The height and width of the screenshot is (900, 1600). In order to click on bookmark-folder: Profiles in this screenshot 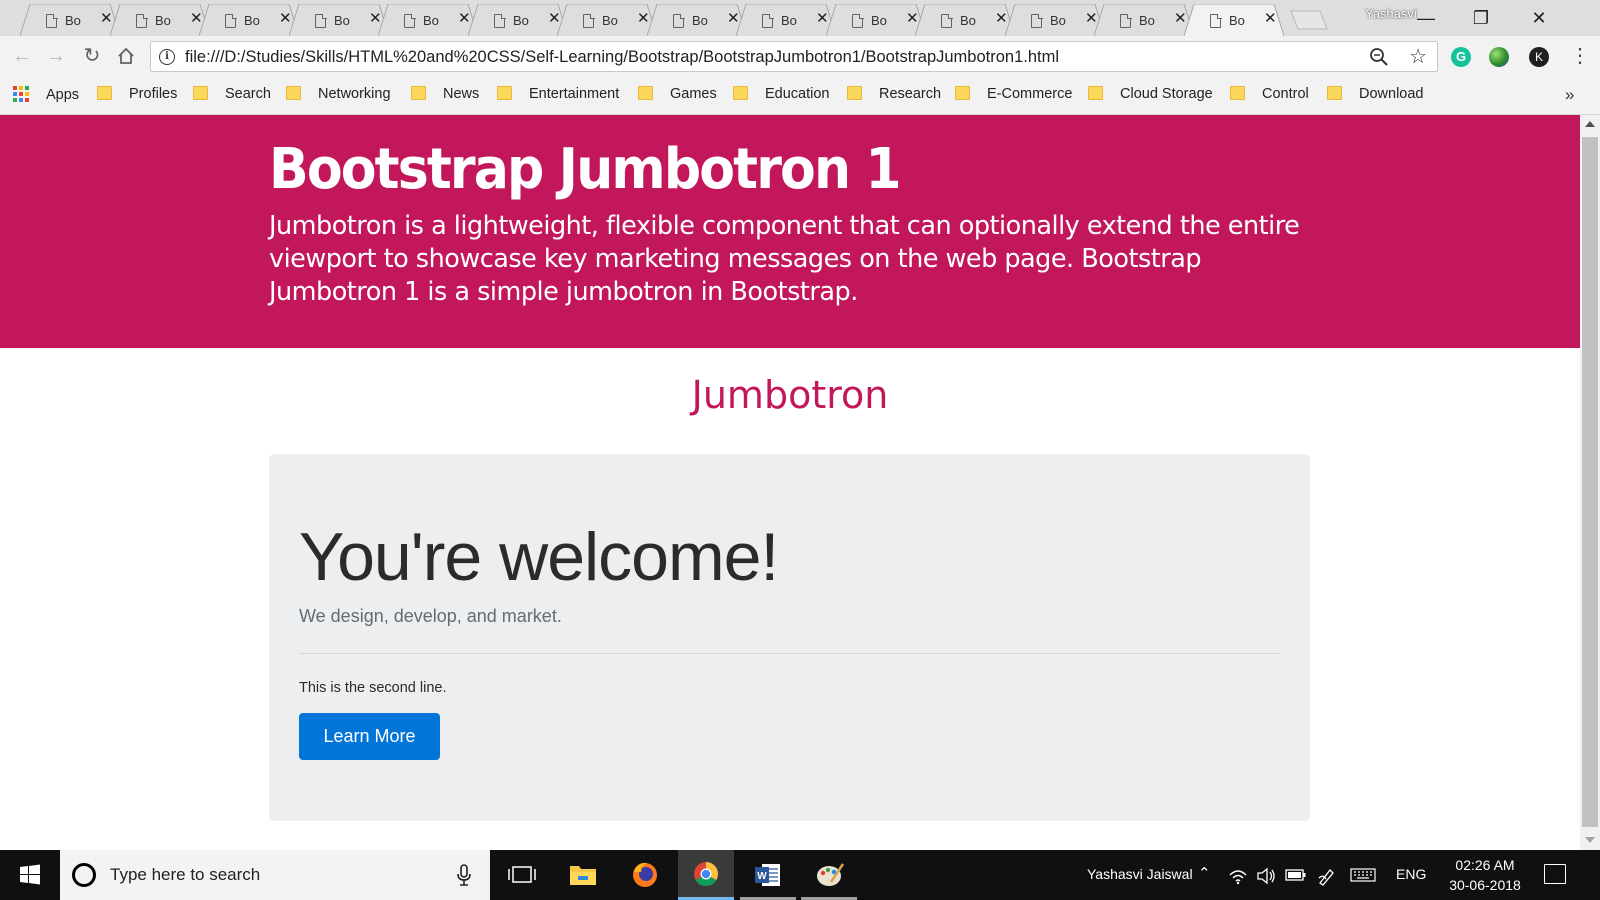, I will do `click(137, 96)`.